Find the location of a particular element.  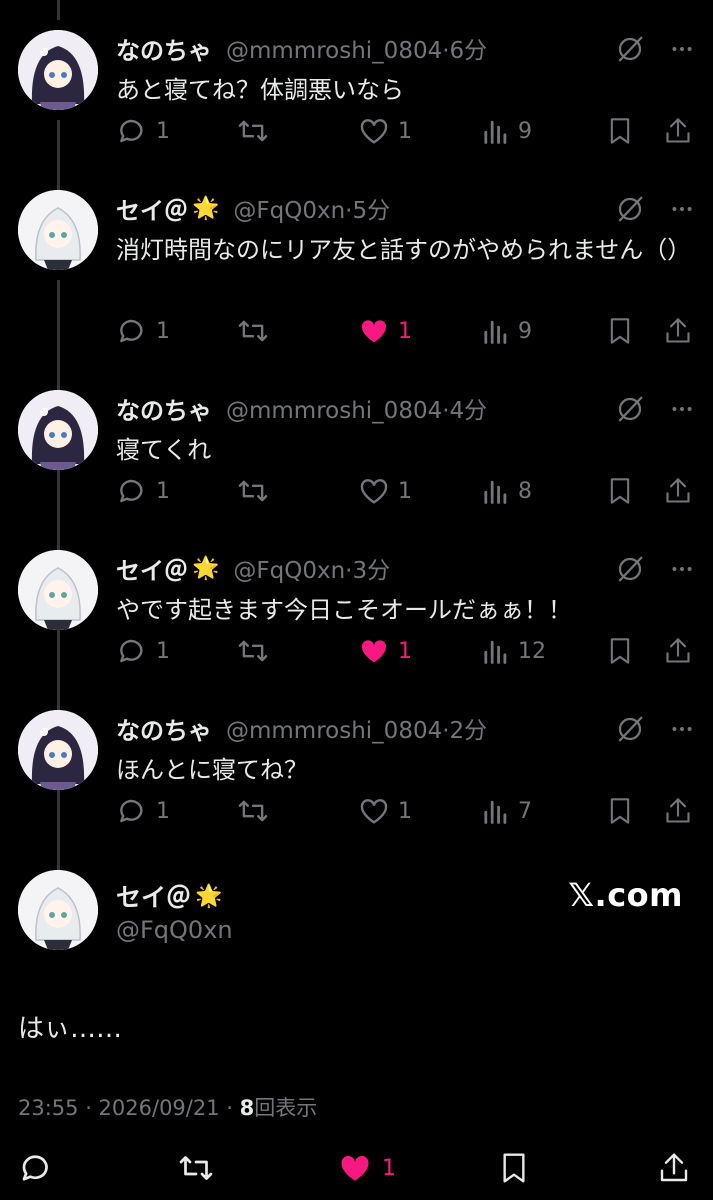

tweet-header: セイ＠ 🌟 @FqQ0xn·3分 is located at coordinates (253, 568).